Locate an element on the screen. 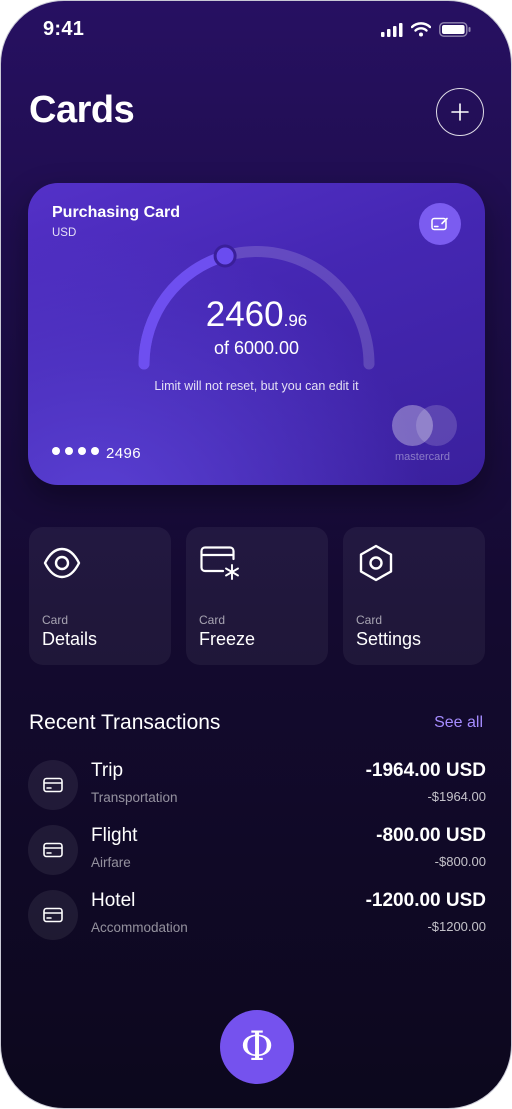 Image resolution: width=512 pixels, height=1109 pixels. mastercard-logo is located at coordinates (427, 427).